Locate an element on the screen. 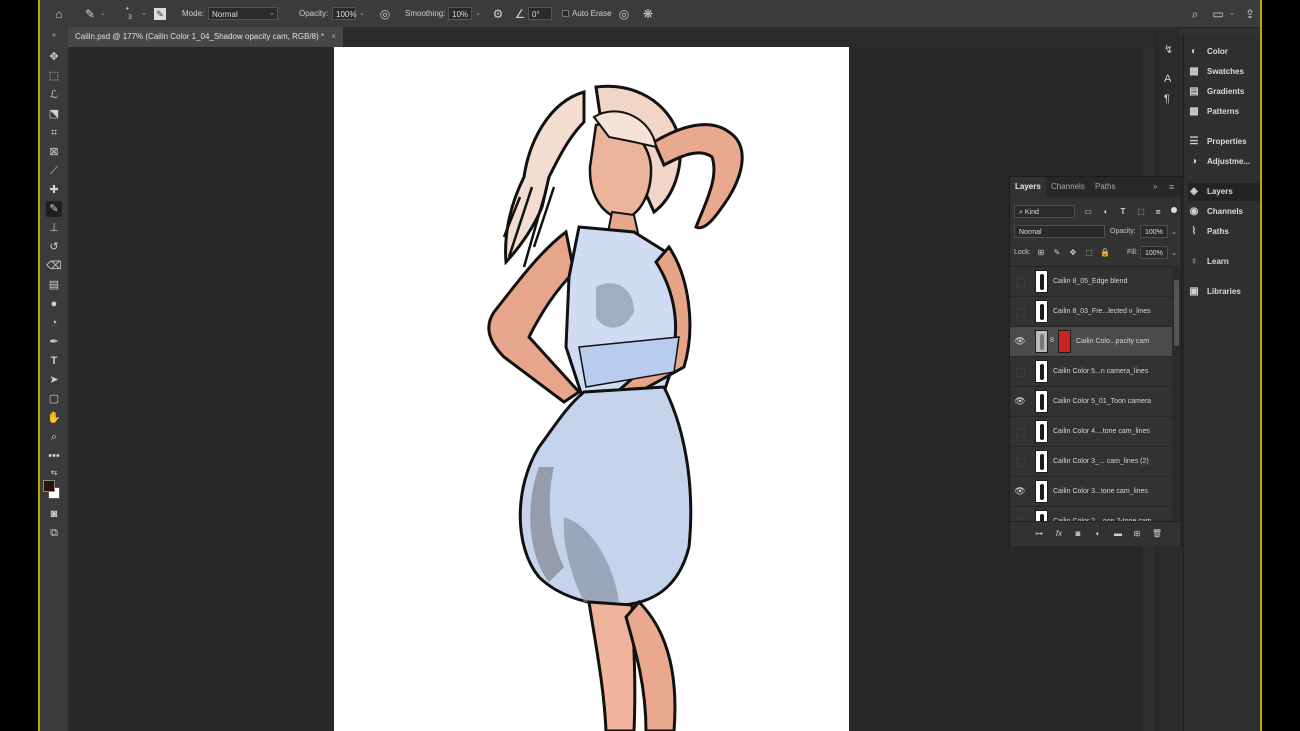 This screenshot has height=731, width=1300. layer-row: Cailin 8_03_Fre...lected v_lines is located at coordinates (1091, 312).